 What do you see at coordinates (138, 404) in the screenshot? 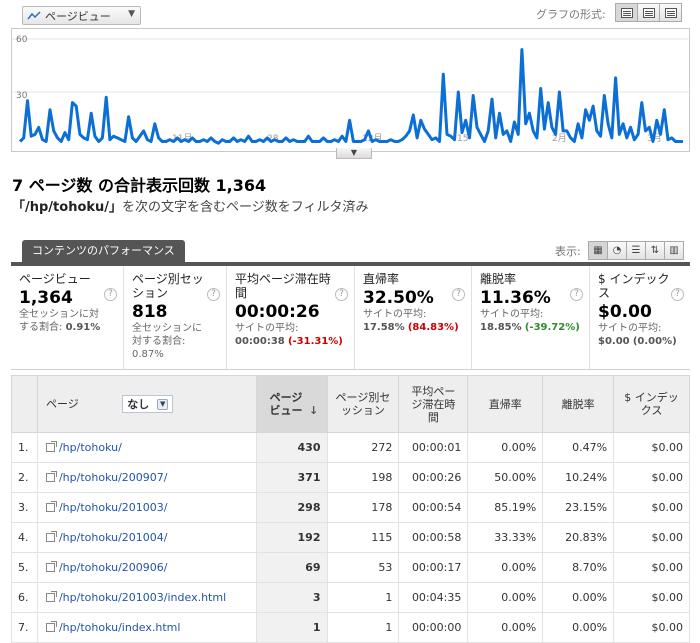
I see `secondary-dimension-value: なし` at bounding box center [138, 404].